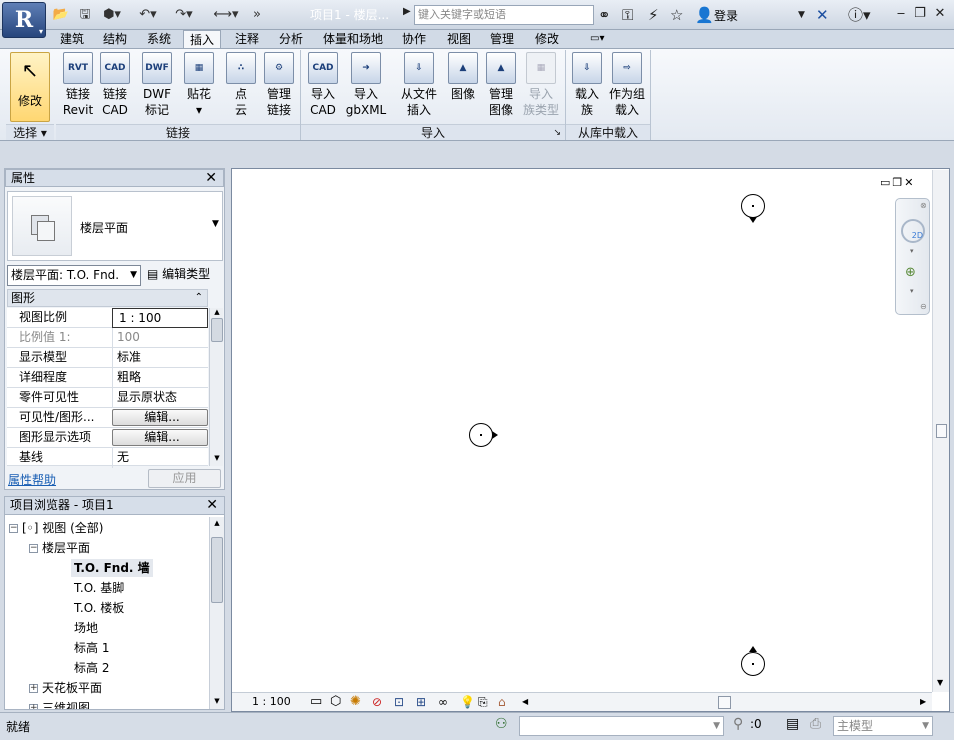 The width and height of the screenshot is (954, 740). I want to click on shadows-icon: ⊘, so click(377, 702).